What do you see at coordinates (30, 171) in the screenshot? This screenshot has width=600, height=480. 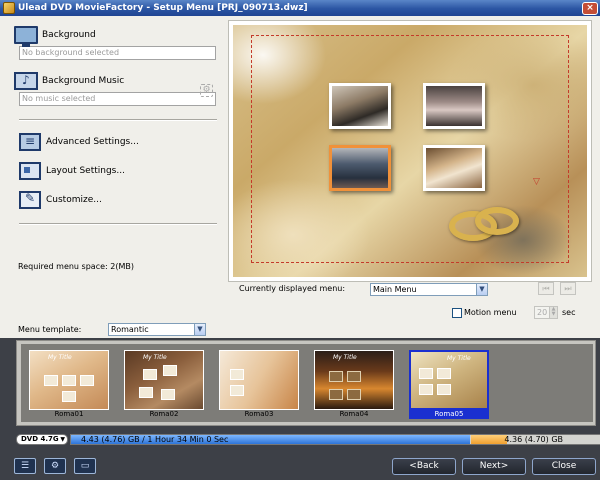 I see `layout-icon` at bounding box center [30, 171].